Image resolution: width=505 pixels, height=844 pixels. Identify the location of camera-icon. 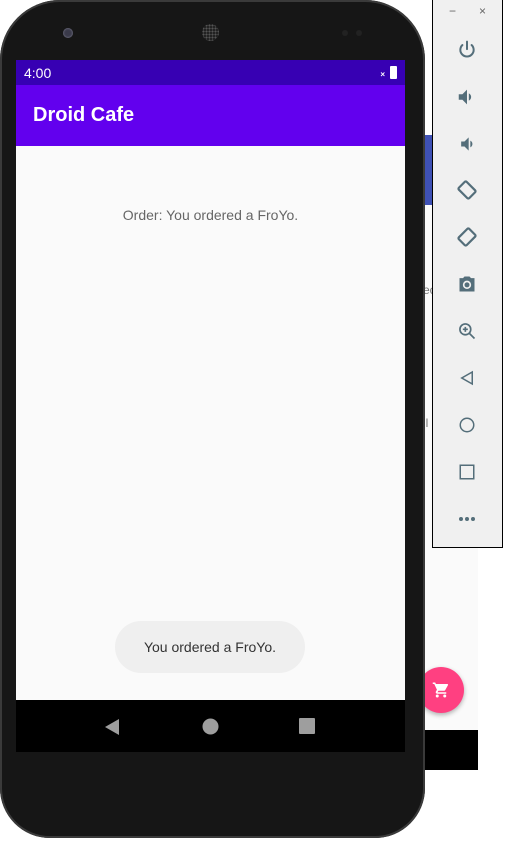
(467, 284).